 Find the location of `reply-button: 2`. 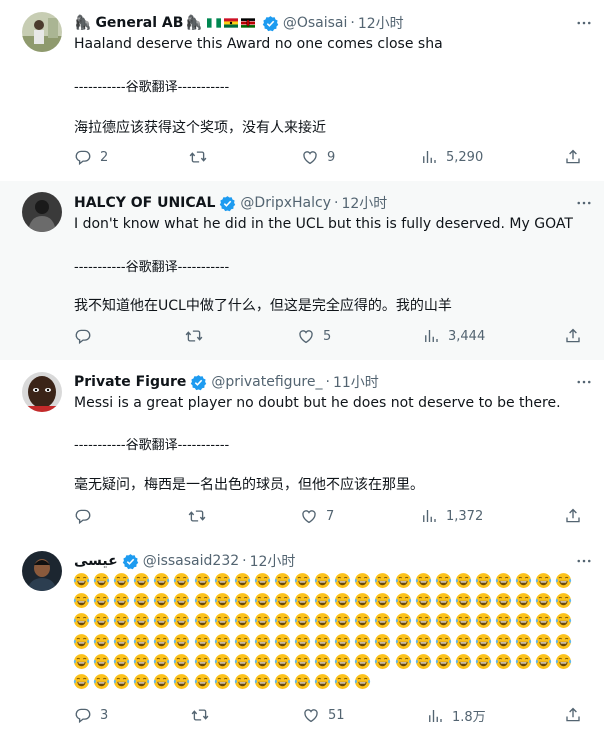

reply-button: 2 is located at coordinates (91, 157).